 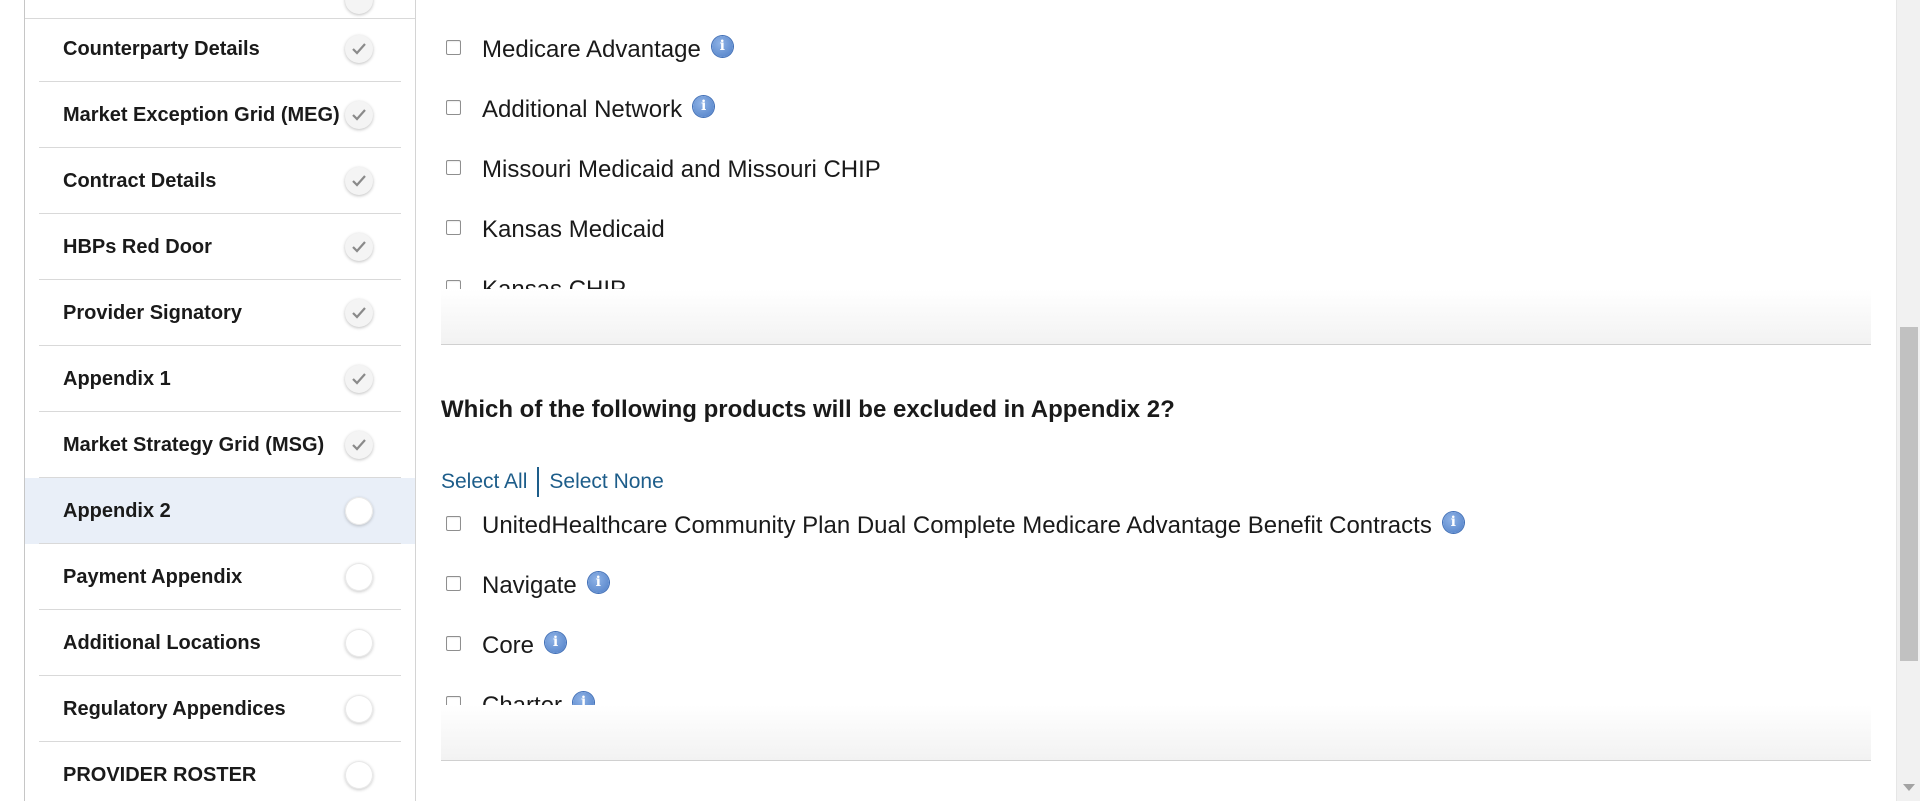 I want to click on option-row: Medicare Advantage i, so click(x=589, y=50).